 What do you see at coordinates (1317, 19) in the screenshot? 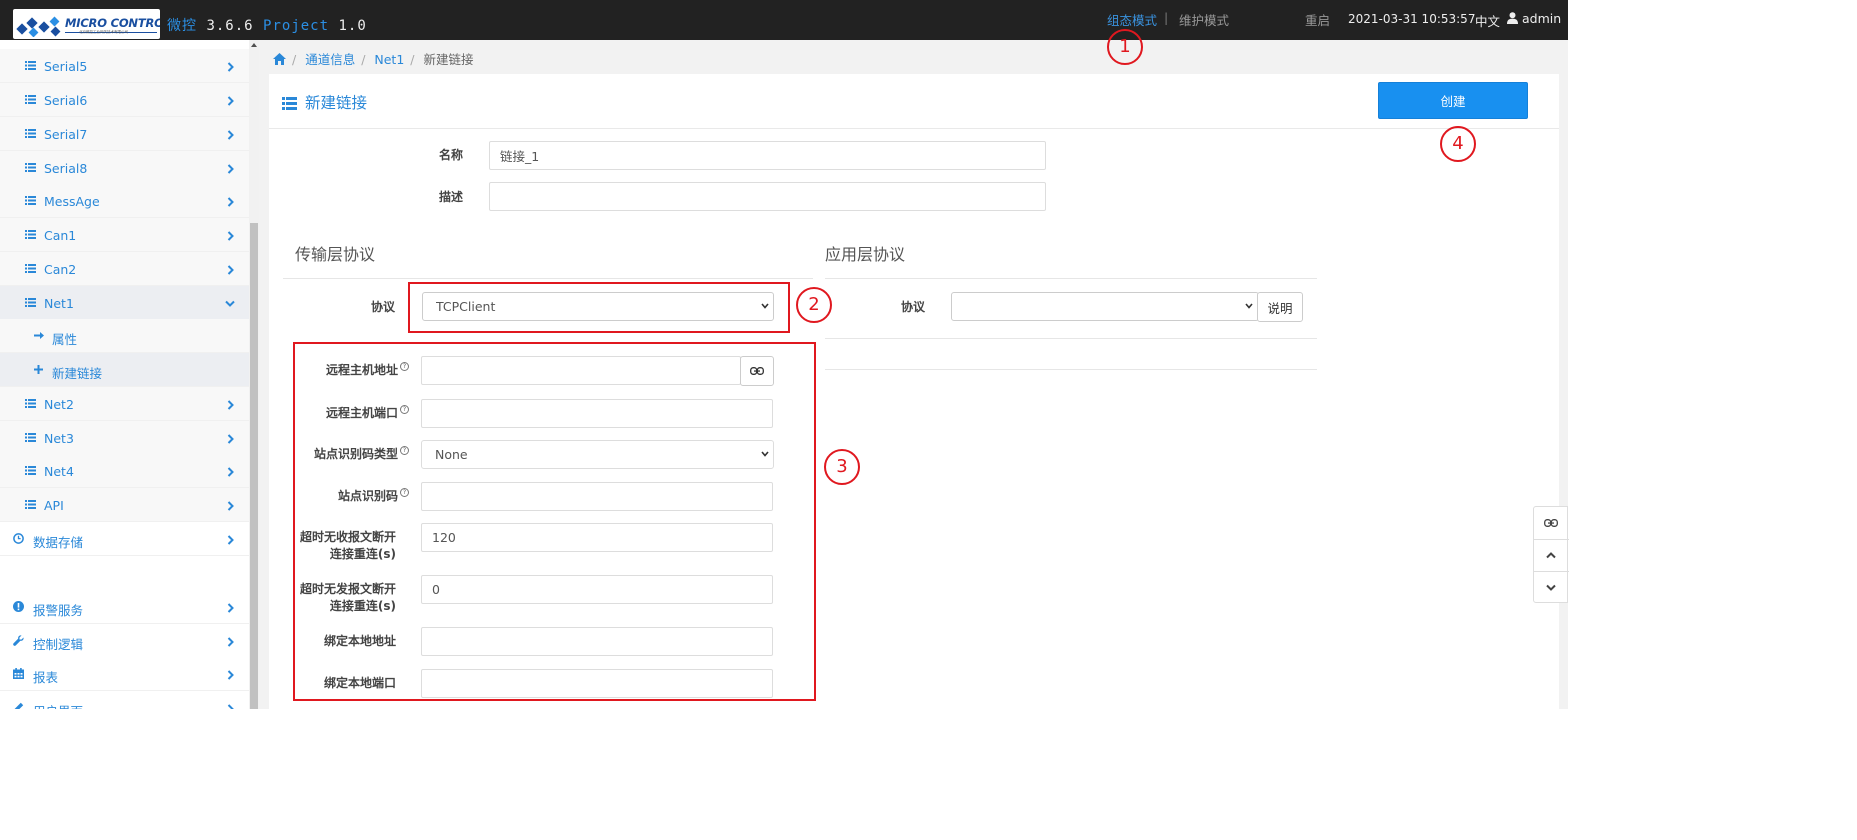
I see `restart-link: 重启` at bounding box center [1317, 19].